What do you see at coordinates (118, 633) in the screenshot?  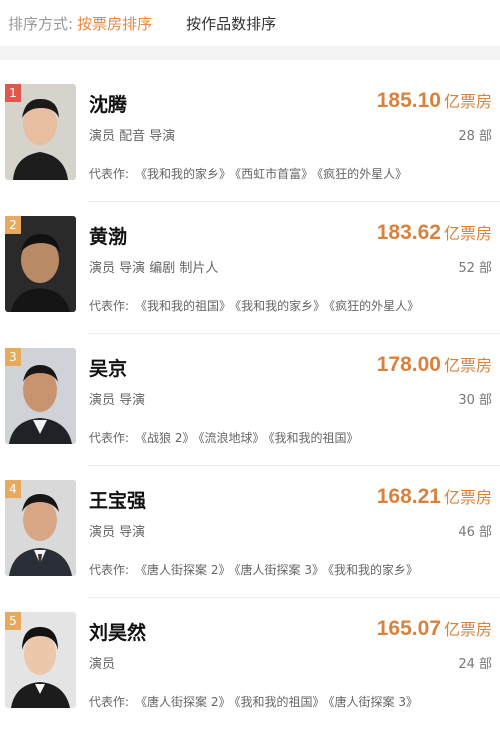 I see `person-name: 刘昊然` at bounding box center [118, 633].